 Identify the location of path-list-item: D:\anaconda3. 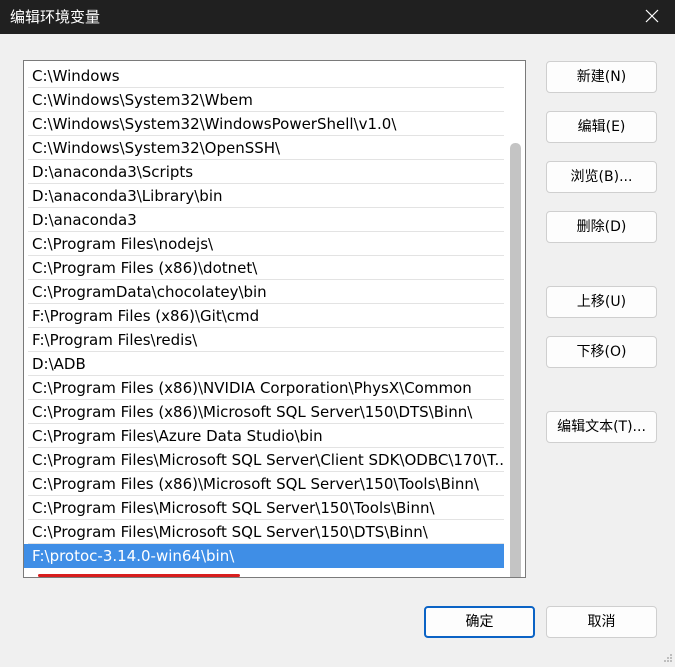
(264, 220).